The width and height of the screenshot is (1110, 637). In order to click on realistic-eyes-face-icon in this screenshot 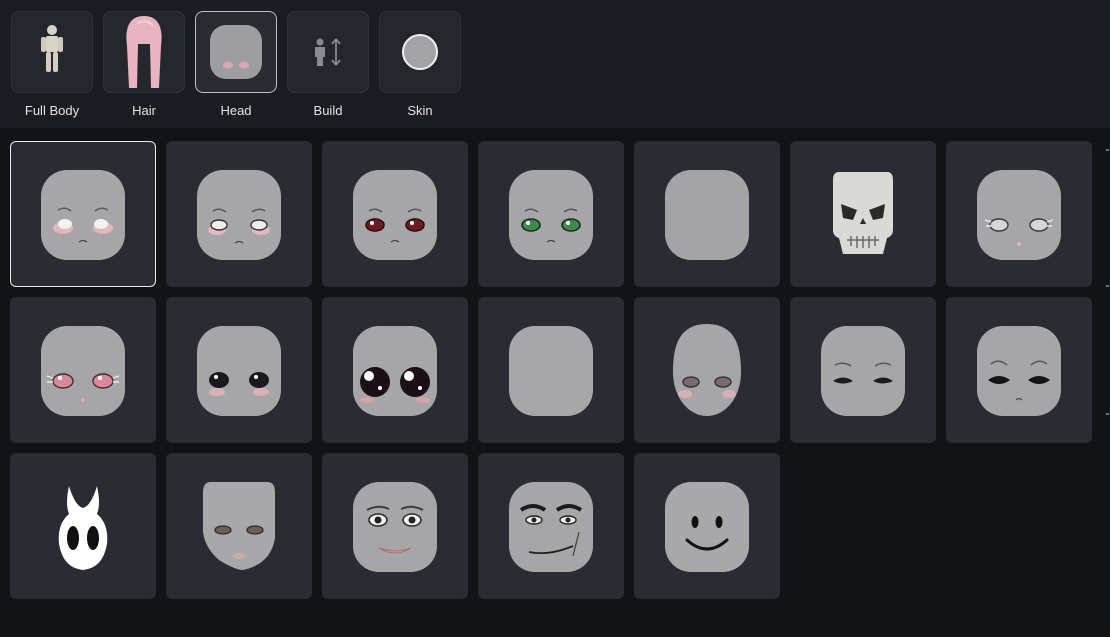, I will do `click(707, 370)`.